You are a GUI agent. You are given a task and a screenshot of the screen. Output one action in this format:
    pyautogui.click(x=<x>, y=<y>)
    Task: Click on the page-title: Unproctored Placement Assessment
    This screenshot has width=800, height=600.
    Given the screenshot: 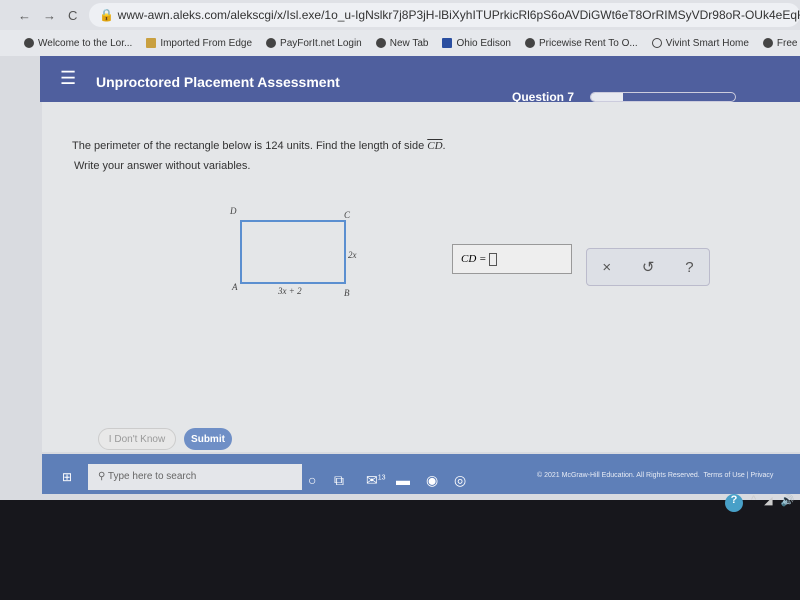 What is the action you would take?
    pyautogui.click(x=218, y=82)
    